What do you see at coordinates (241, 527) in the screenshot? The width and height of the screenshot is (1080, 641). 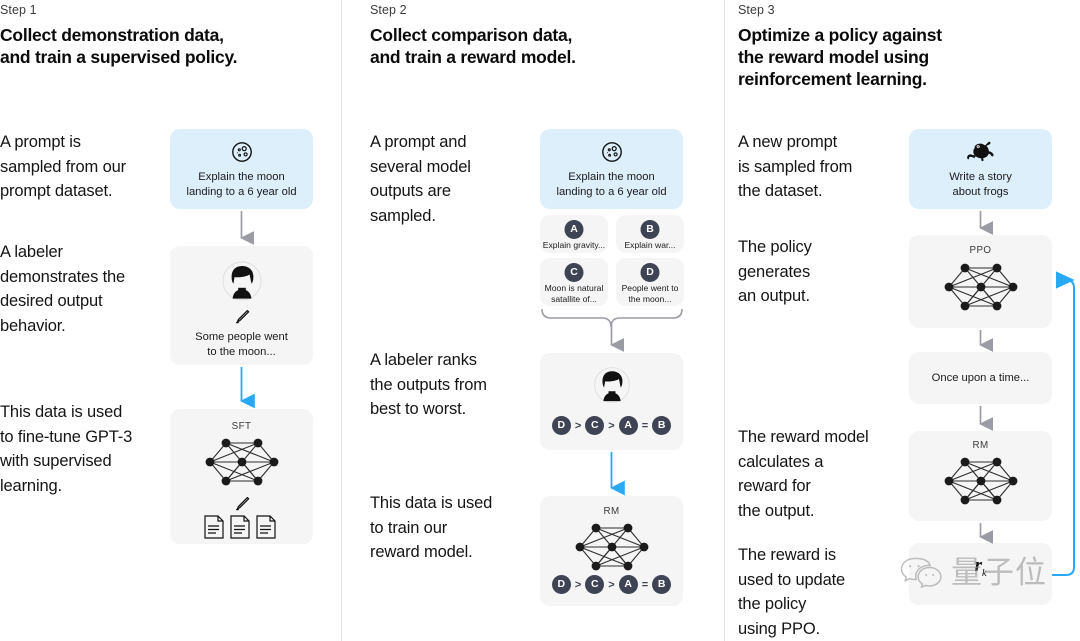 I see `documents-icon` at bounding box center [241, 527].